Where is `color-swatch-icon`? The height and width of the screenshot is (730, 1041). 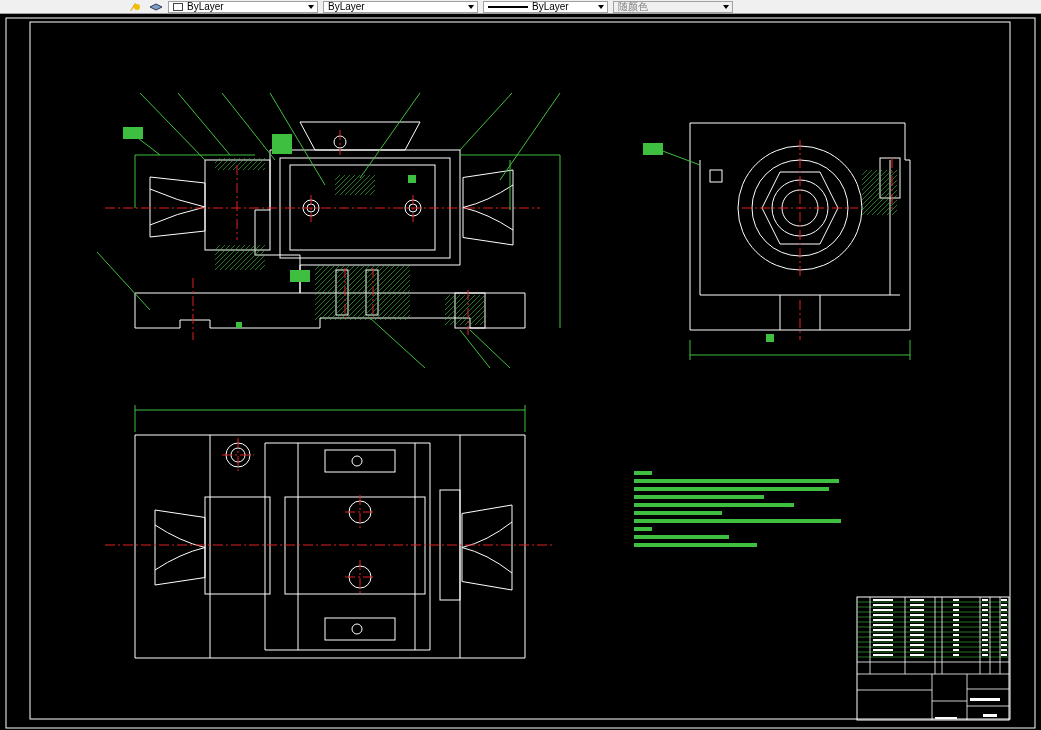
color-swatch-icon is located at coordinates (178, 6).